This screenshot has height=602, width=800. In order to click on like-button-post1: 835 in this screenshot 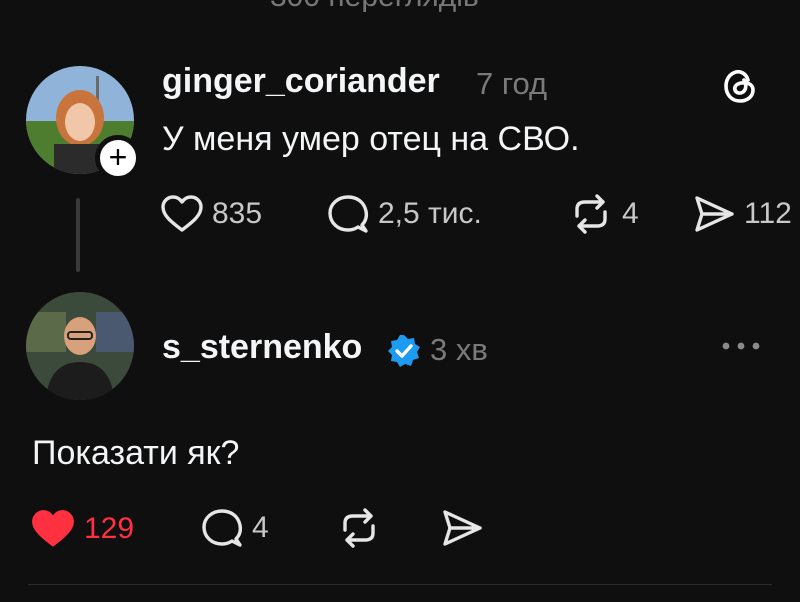, I will do `click(211, 214)`.